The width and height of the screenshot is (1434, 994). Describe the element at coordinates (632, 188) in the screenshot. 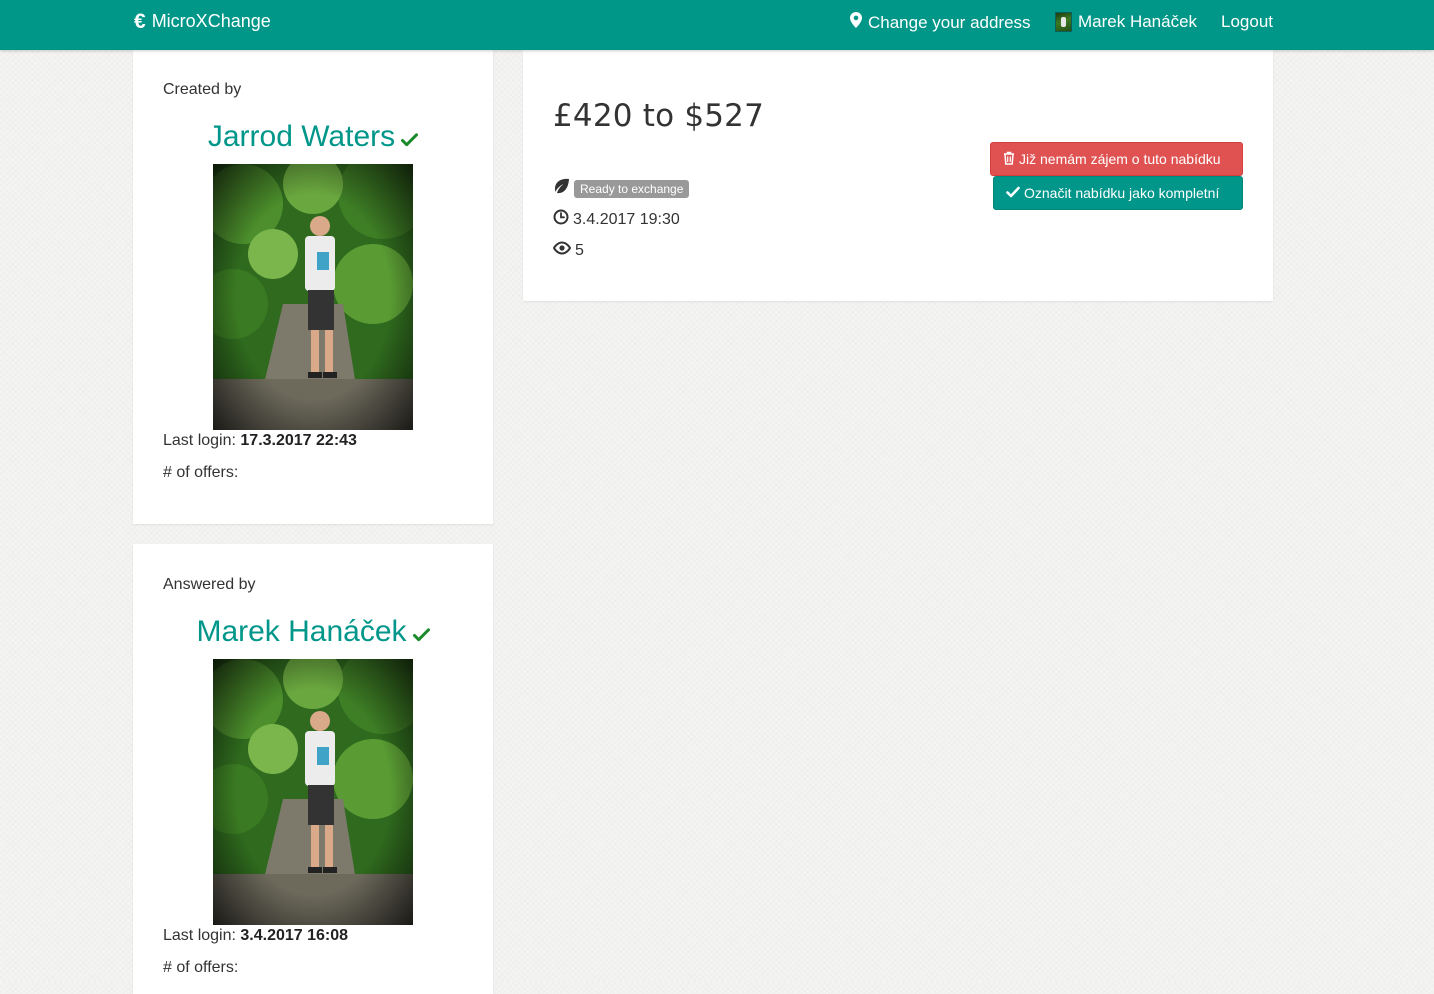

I see `status-badge: Ready to exchange` at that location.